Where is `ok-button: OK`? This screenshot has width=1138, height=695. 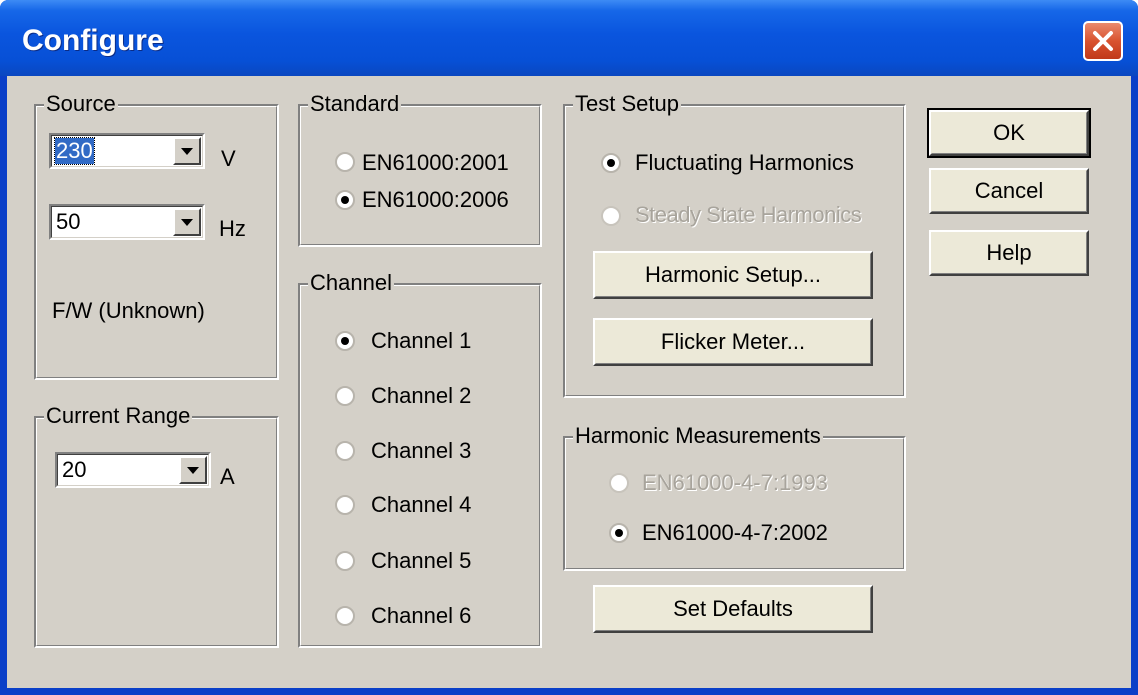 ok-button: OK is located at coordinates (1009, 133).